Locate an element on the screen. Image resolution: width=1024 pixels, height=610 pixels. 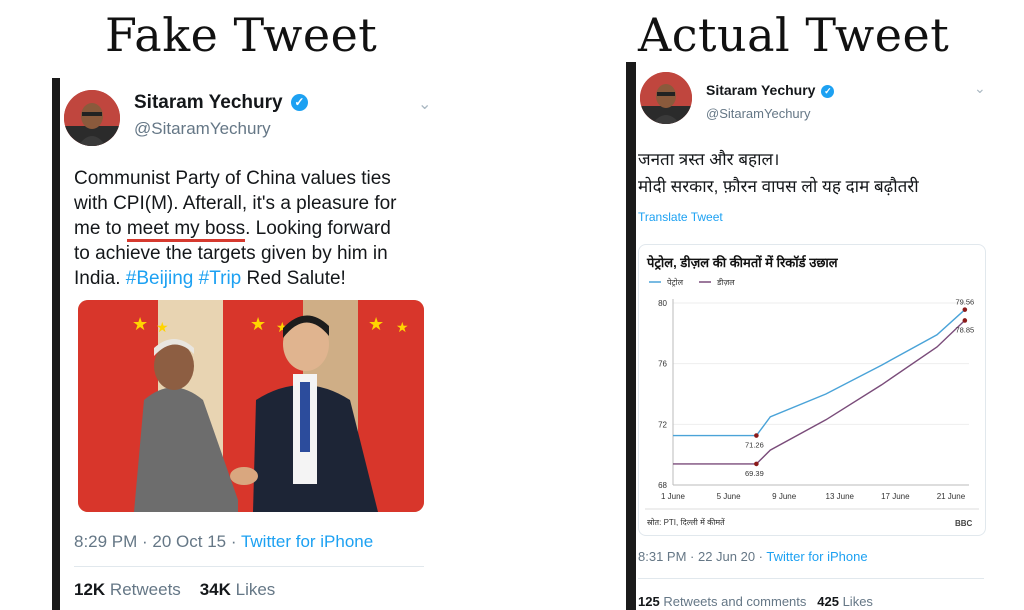
handshake-photo-icon: ★ ★ ★ ★ ★ ★ is located at coordinates (251, 406).